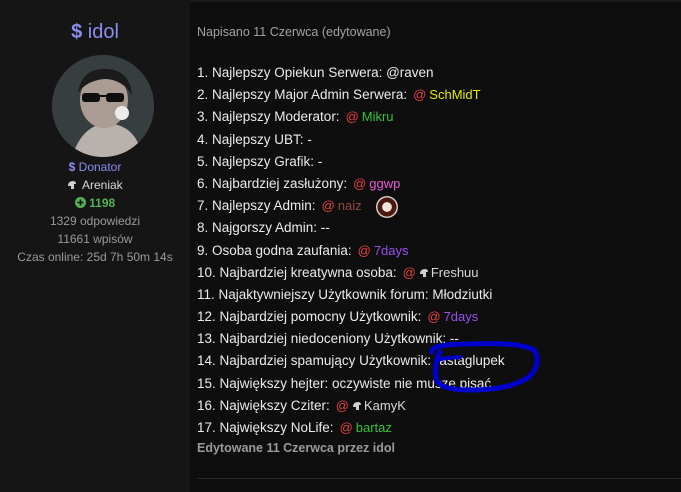 The image size is (681, 492). Describe the element at coordinates (254, 139) in the screenshot. I see `award-text: 4. Najlepszy UBT: -` at that location.